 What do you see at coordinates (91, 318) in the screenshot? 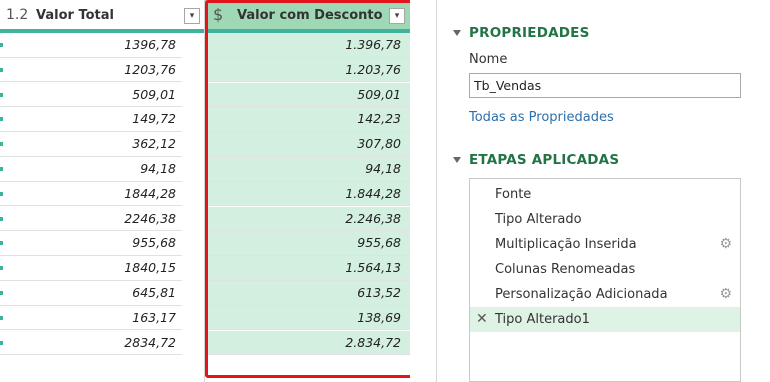
I see `cell-valor-total: 163,17` at bounding box center [91, 318].